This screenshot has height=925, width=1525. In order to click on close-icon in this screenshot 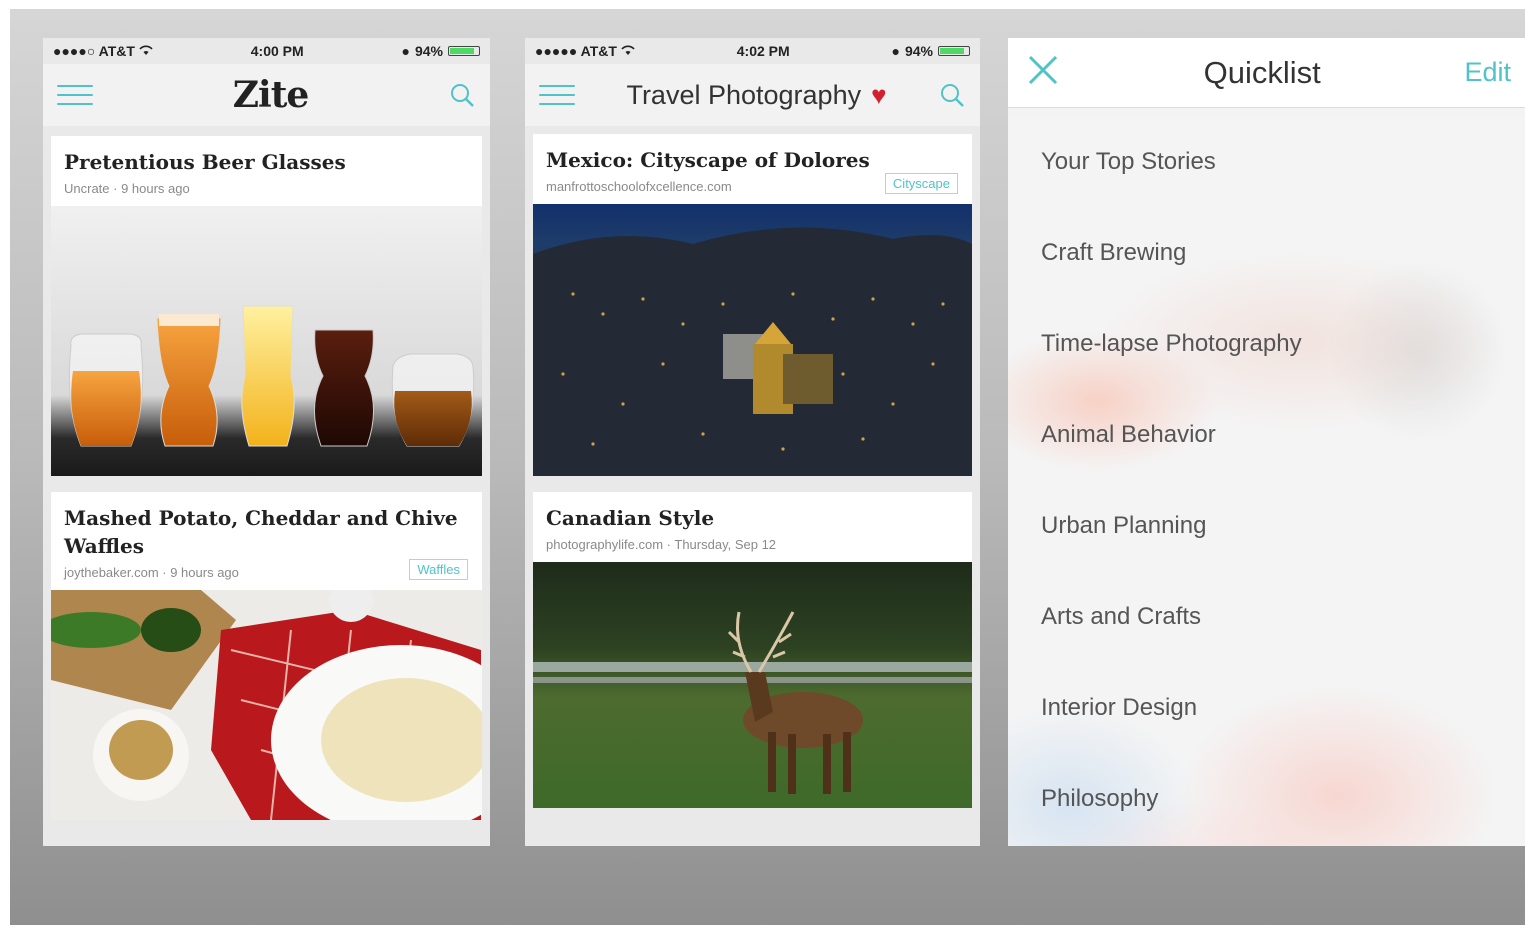, I will do `click(1043, 72)`.